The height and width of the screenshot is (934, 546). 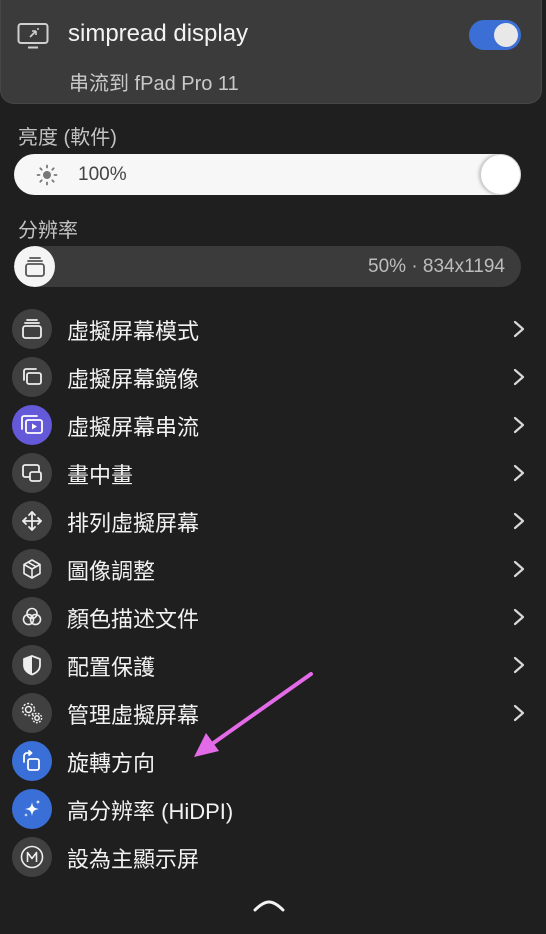 I want to click on menu-item-label: 旋轉方向, so click(x=111, y=763).